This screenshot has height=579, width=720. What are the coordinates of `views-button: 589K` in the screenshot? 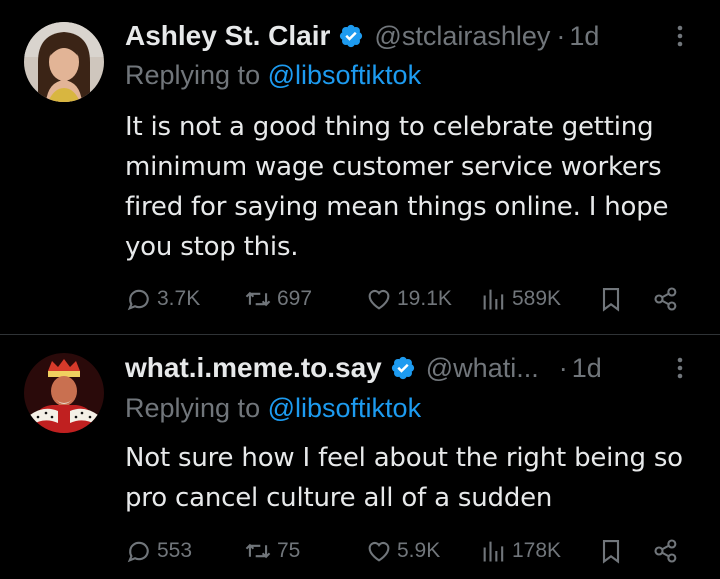 It's located at (520, 299).